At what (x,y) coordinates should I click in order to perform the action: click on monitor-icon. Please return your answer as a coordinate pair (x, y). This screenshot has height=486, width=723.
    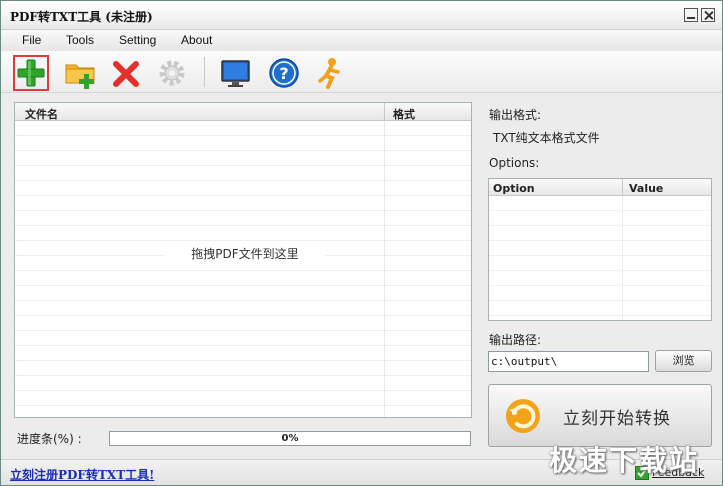
    Looking at the image, I should click on (235, 73).